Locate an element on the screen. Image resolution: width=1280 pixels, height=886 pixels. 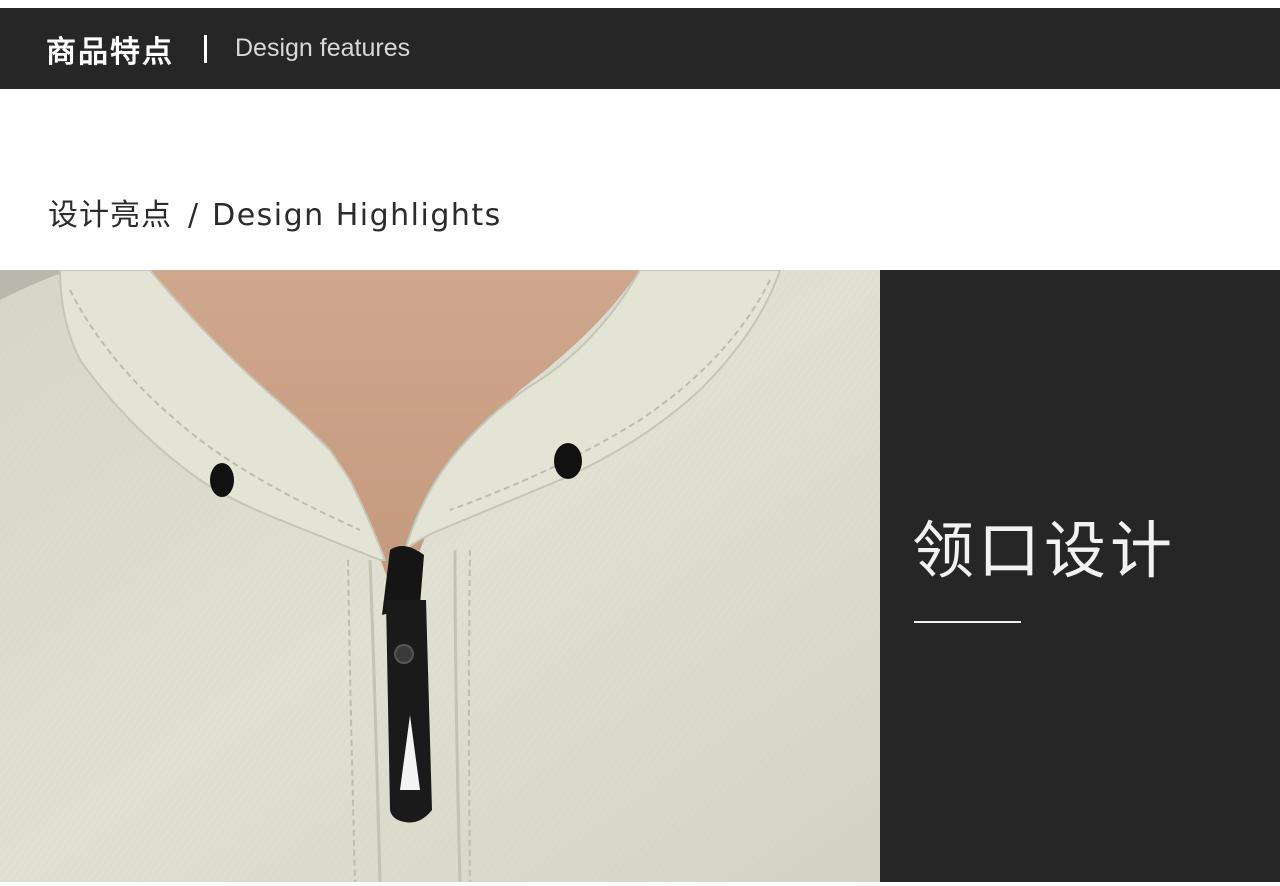
section-title-zh: 设计亮点 is located at coordinates (110, 215).